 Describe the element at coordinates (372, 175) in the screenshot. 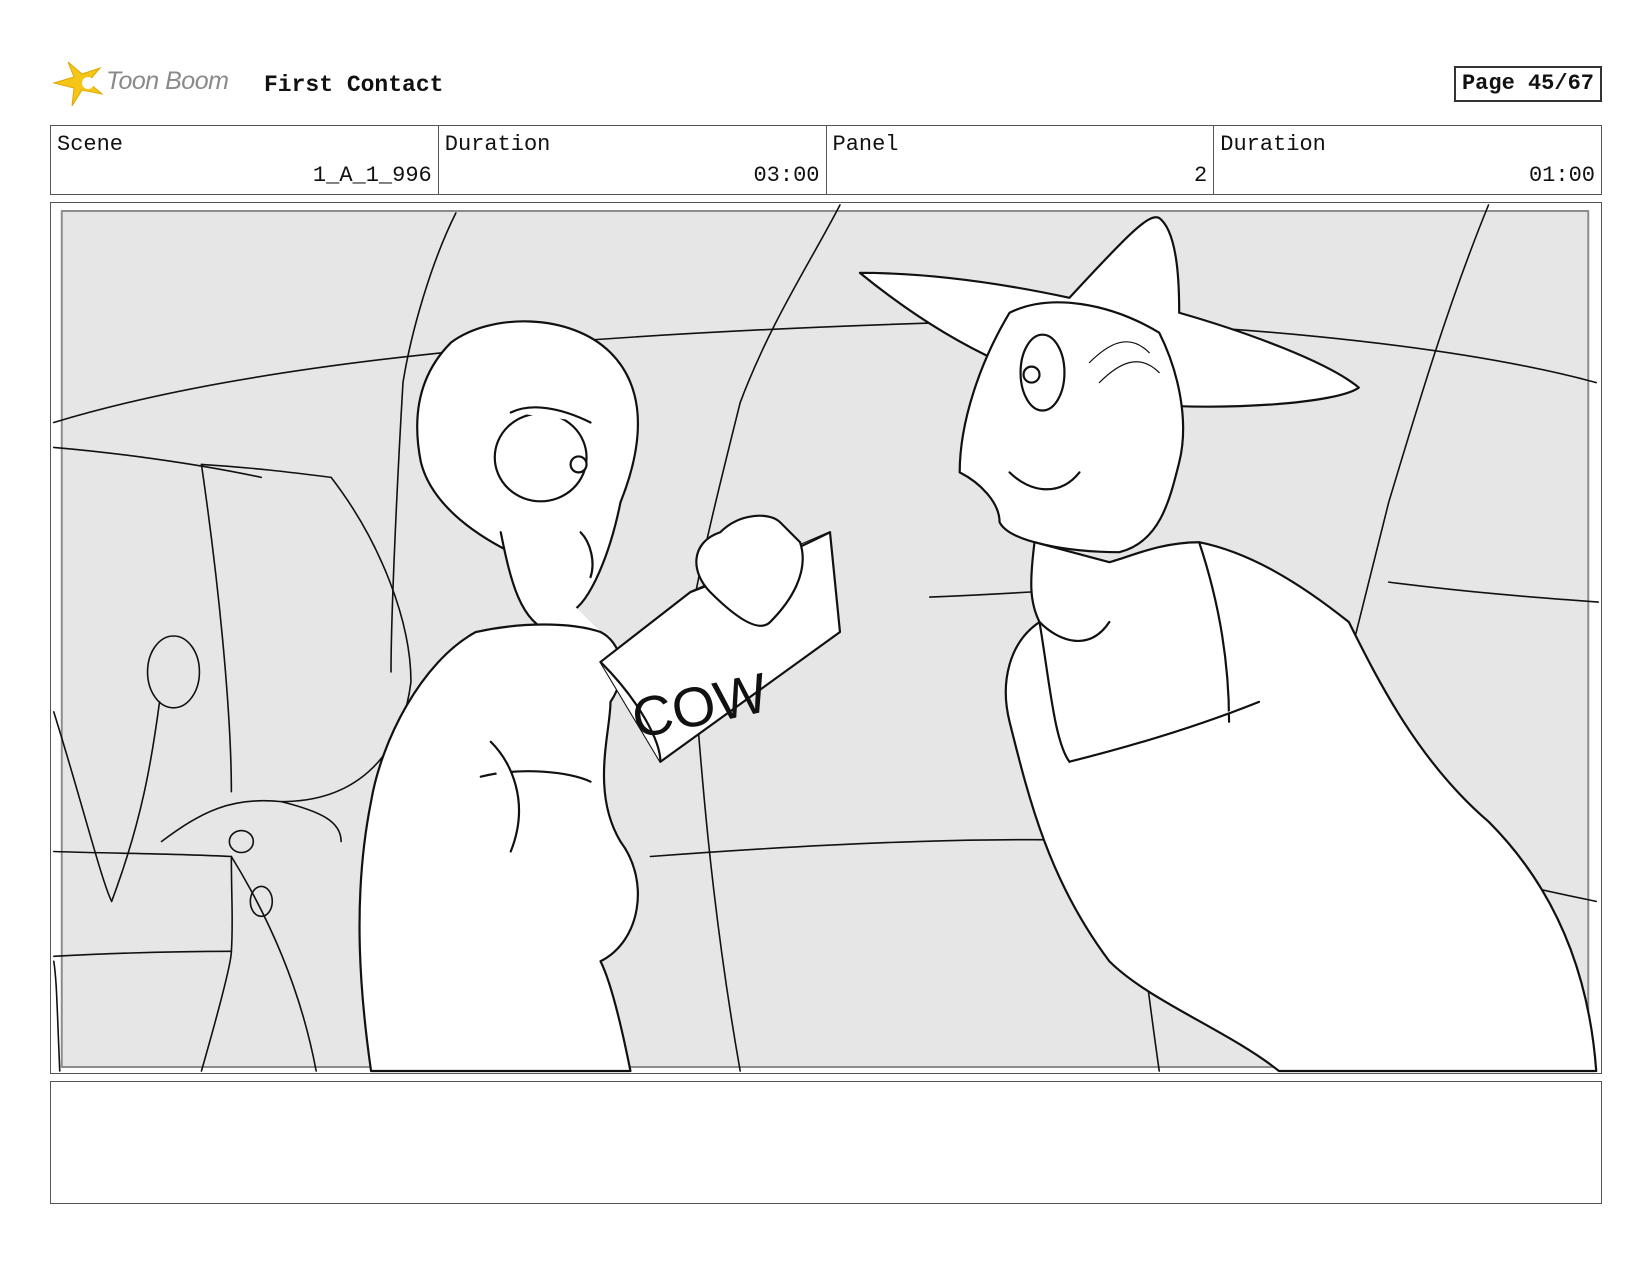

I see `scene-value: 1_A_1_996` at that location.